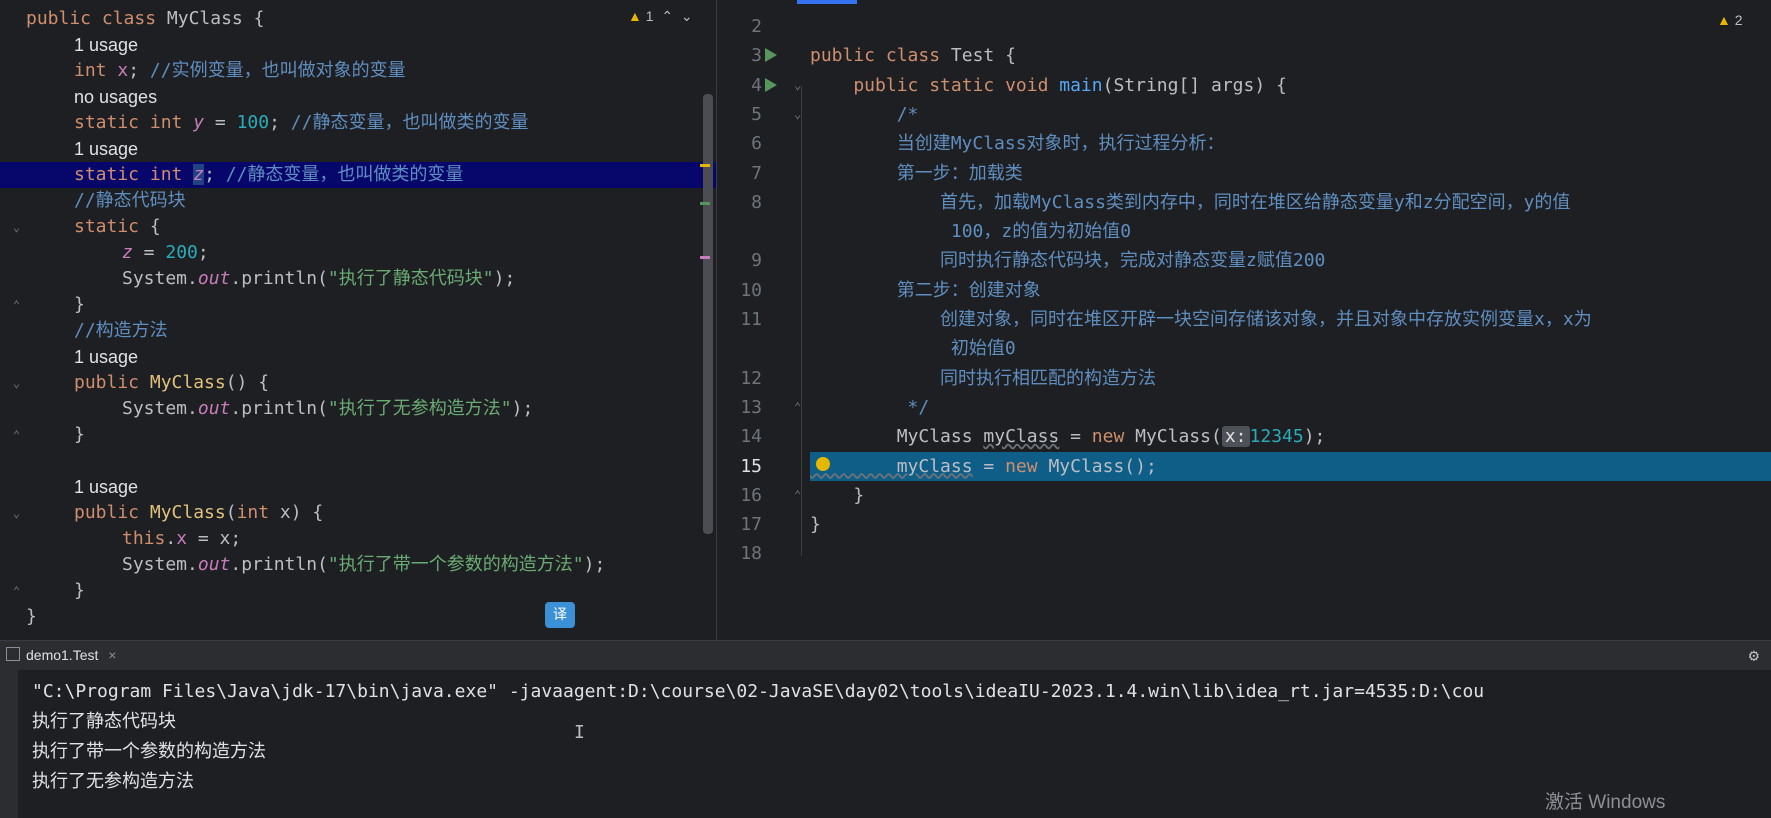 This screenshot has height=818, width=1771. I want to click on scroll-mark-usage, so click(705, 257).